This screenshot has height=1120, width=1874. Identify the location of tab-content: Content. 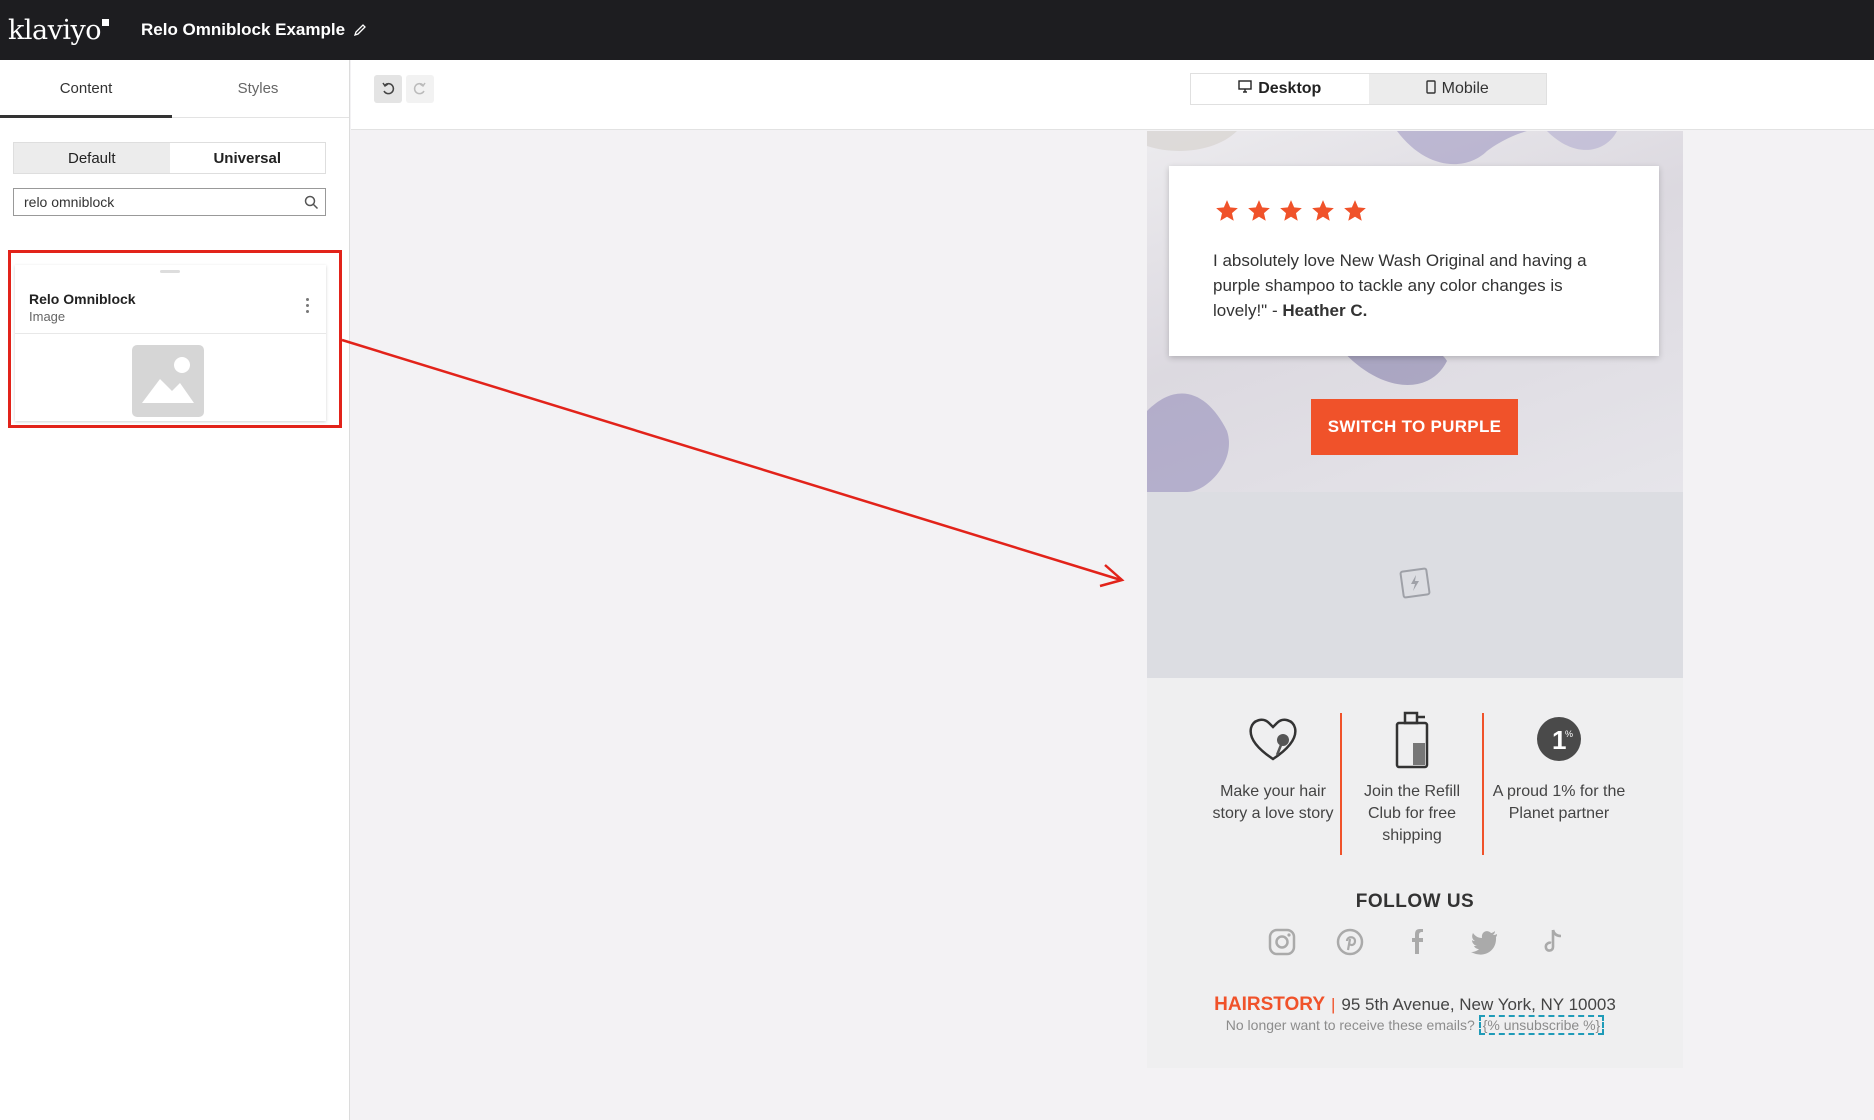
(86, 89).